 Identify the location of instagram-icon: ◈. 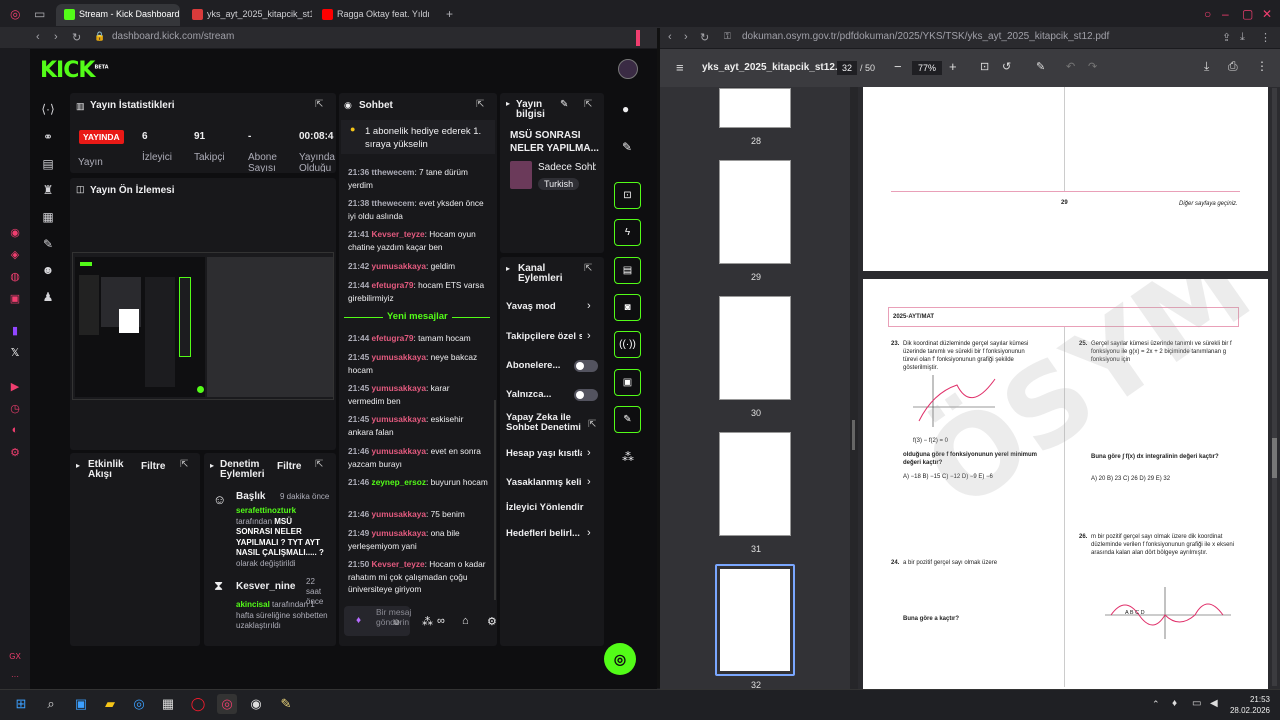
(15, 255).